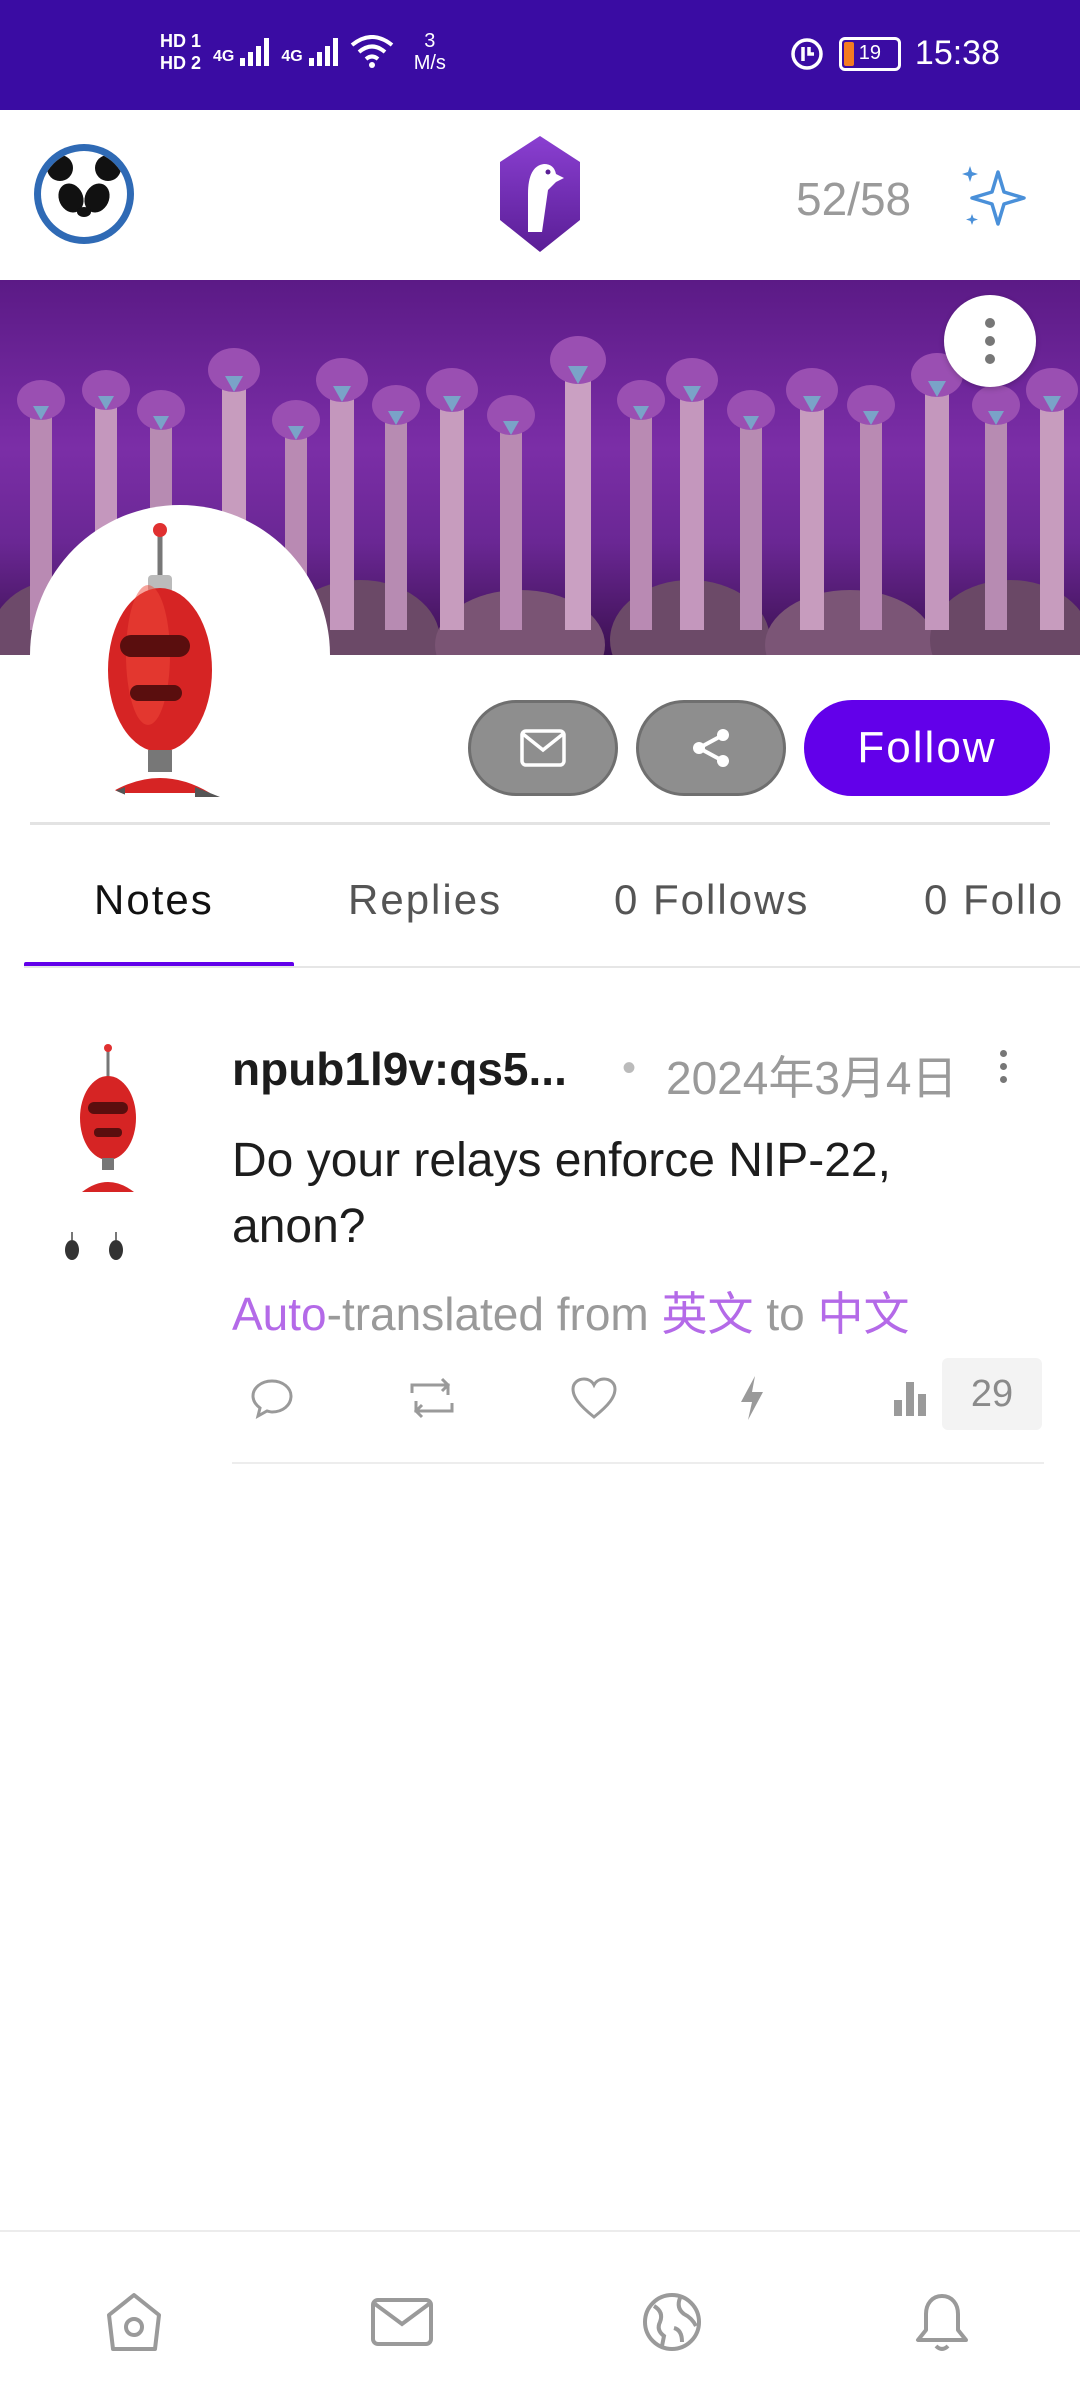  I want to click on sparkle-icon, so click(994, 198).